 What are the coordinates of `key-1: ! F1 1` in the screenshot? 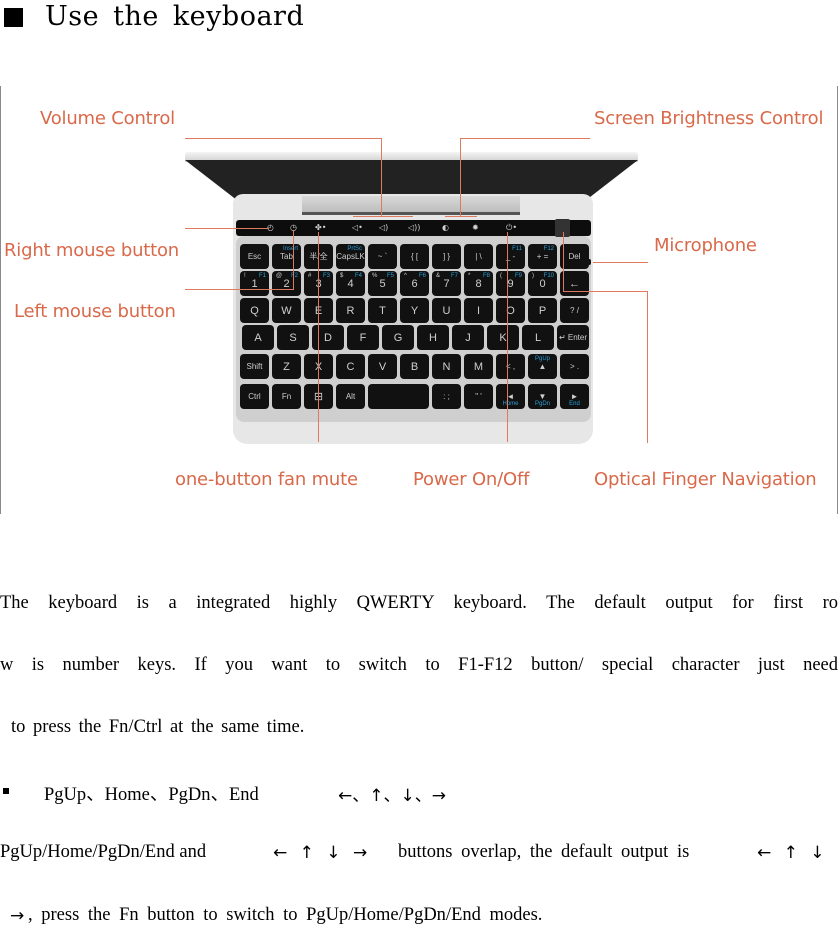 It's located at (254, 283).